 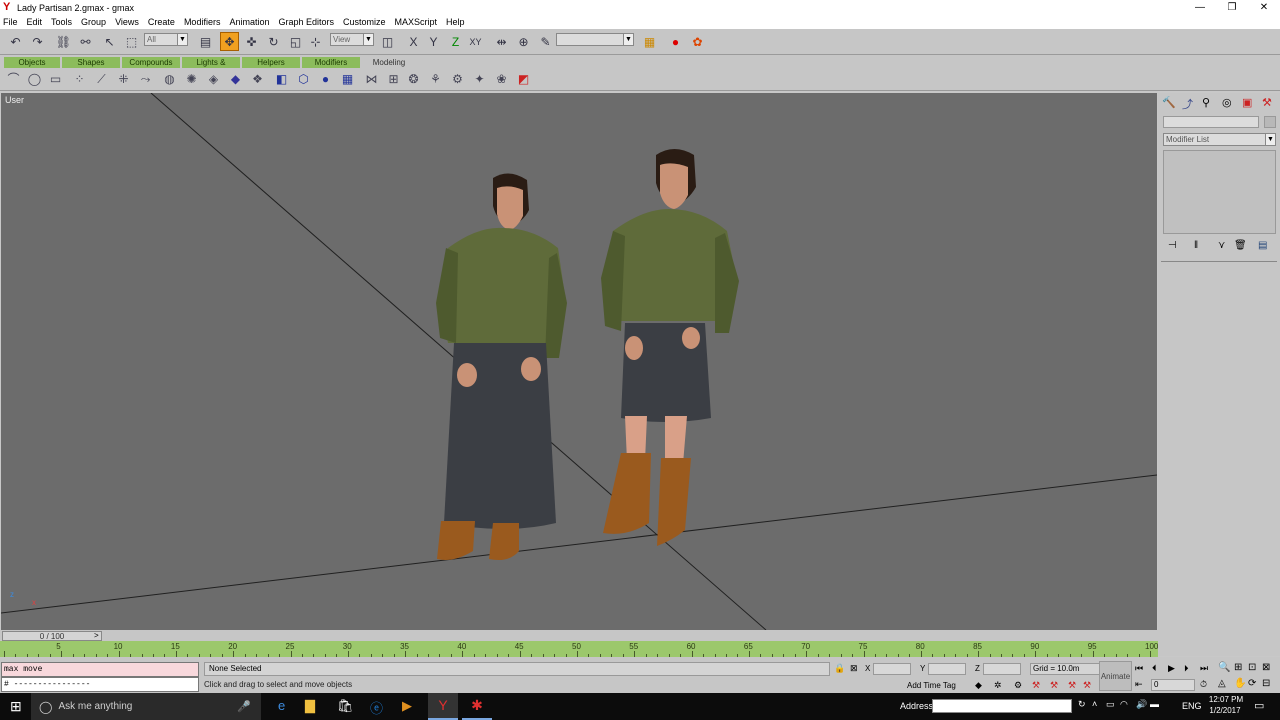 I want to click on tab-modeling: Modeling, so click(x=389, y=62).